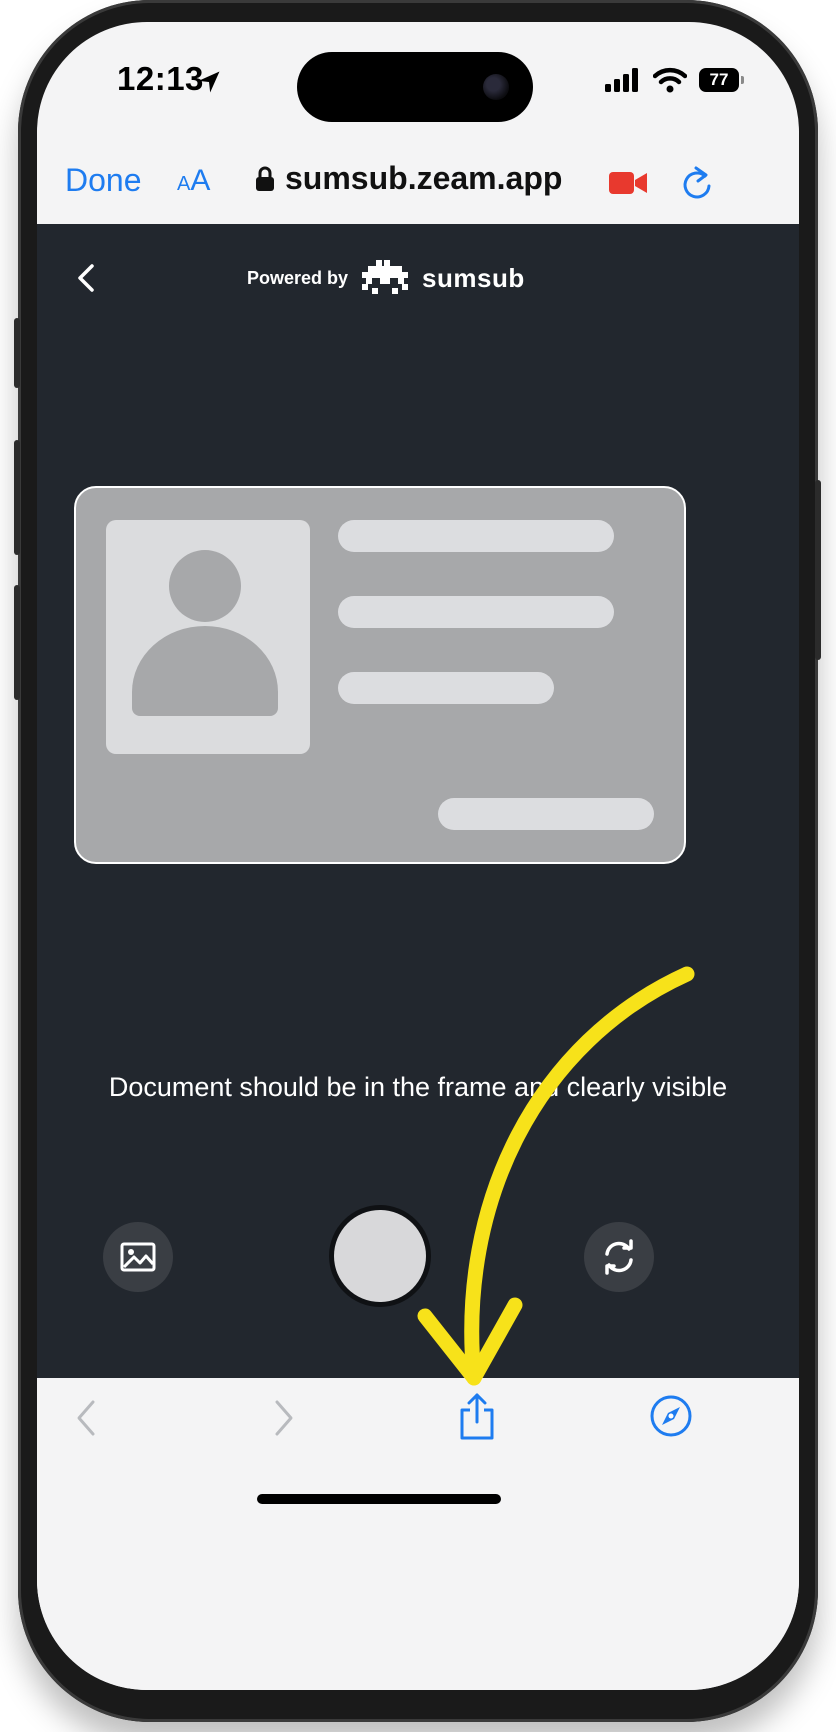  What do you see at coordinates (628, 183) in the screenshot?
I see `video-record-icon` at bounding box center [628, 183].